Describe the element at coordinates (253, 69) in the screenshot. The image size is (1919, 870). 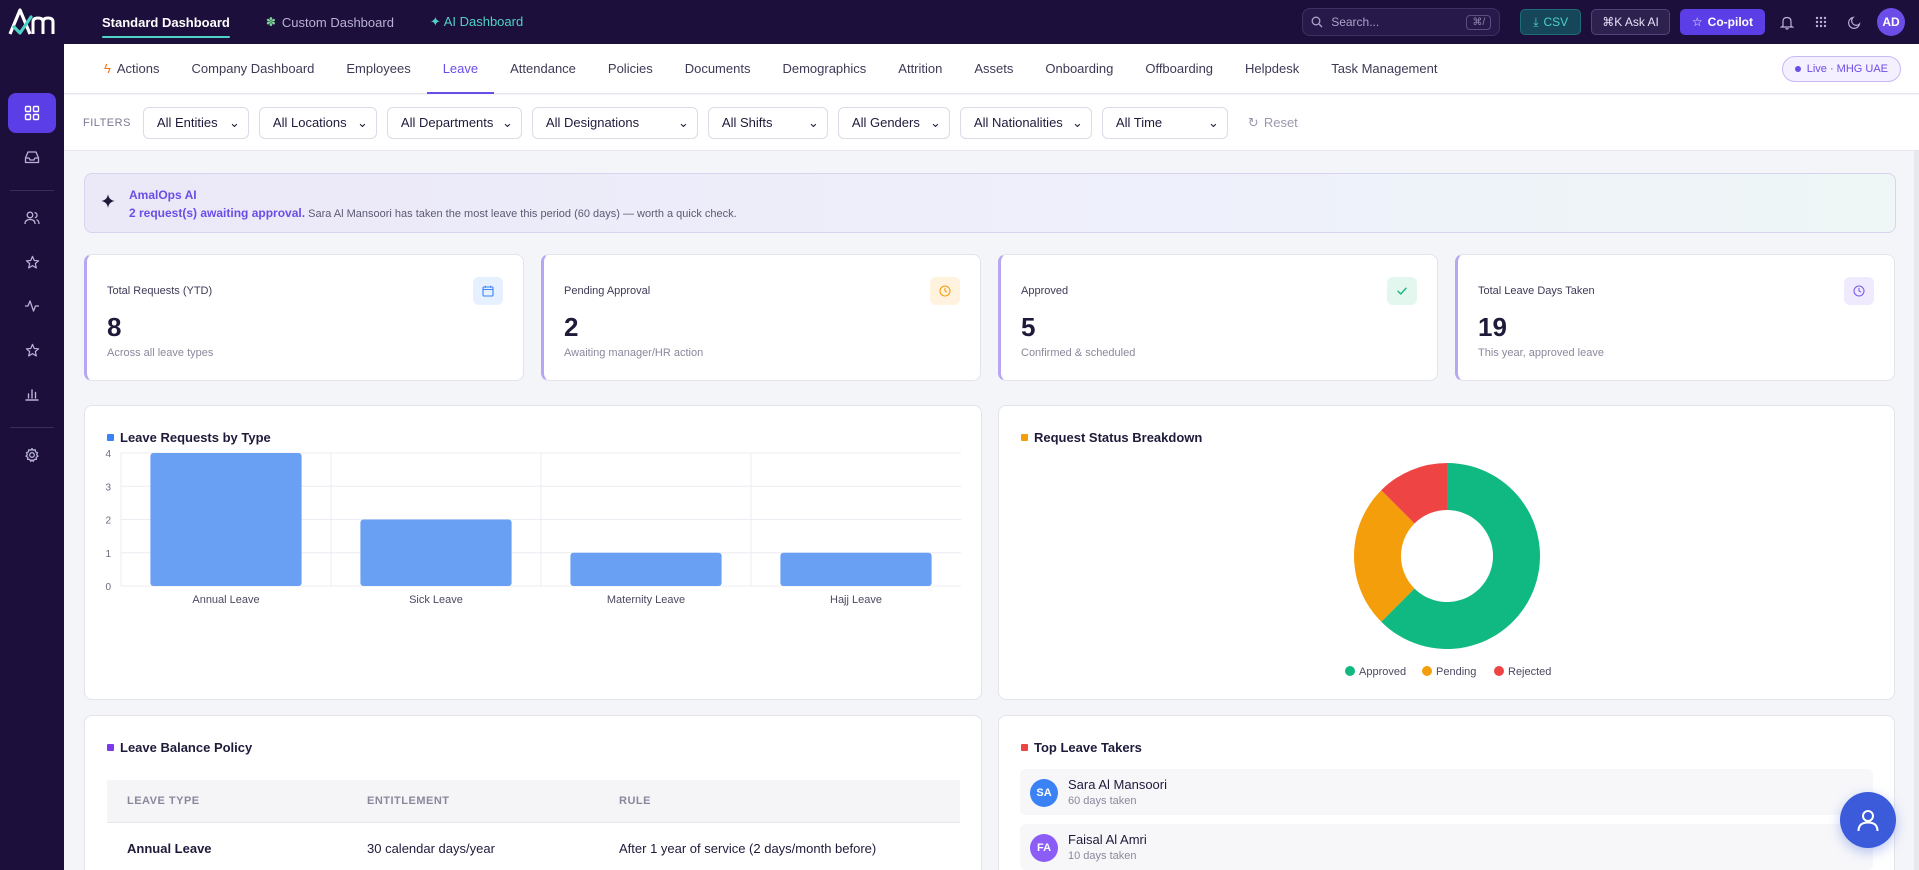
I see `tab-company-dashboard: Company Dashboard` at that location.